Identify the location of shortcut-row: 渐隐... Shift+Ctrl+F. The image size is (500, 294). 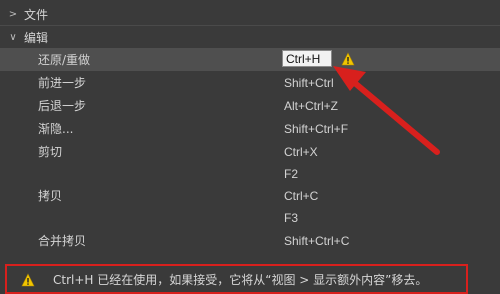
(250, 128).